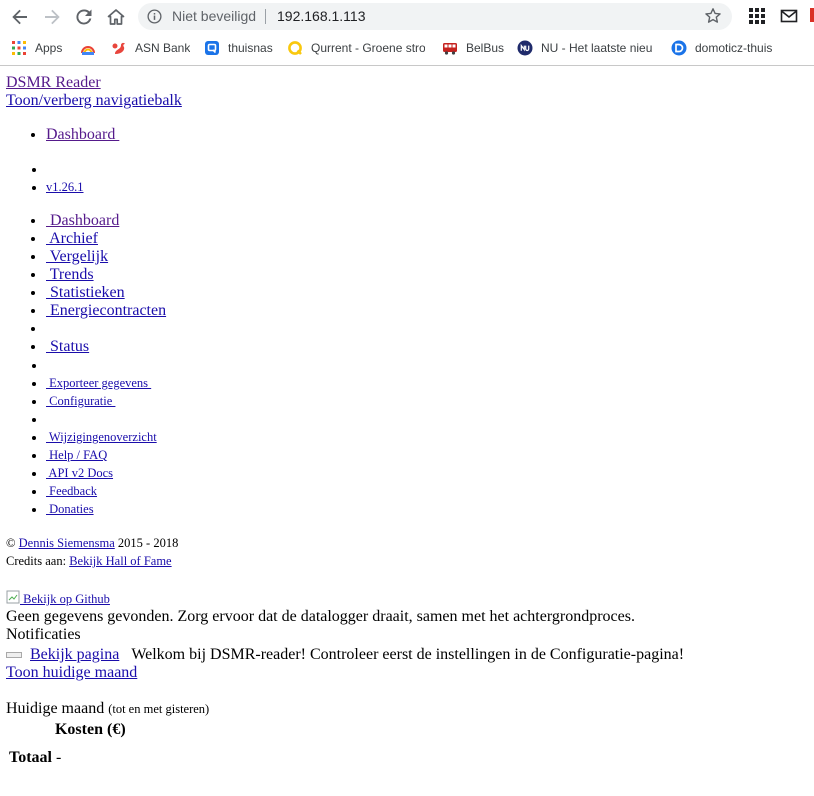  Describe the element at coordinates (43, 634) in the screenshot. I see `notifications-title: Notificaties` at that location.